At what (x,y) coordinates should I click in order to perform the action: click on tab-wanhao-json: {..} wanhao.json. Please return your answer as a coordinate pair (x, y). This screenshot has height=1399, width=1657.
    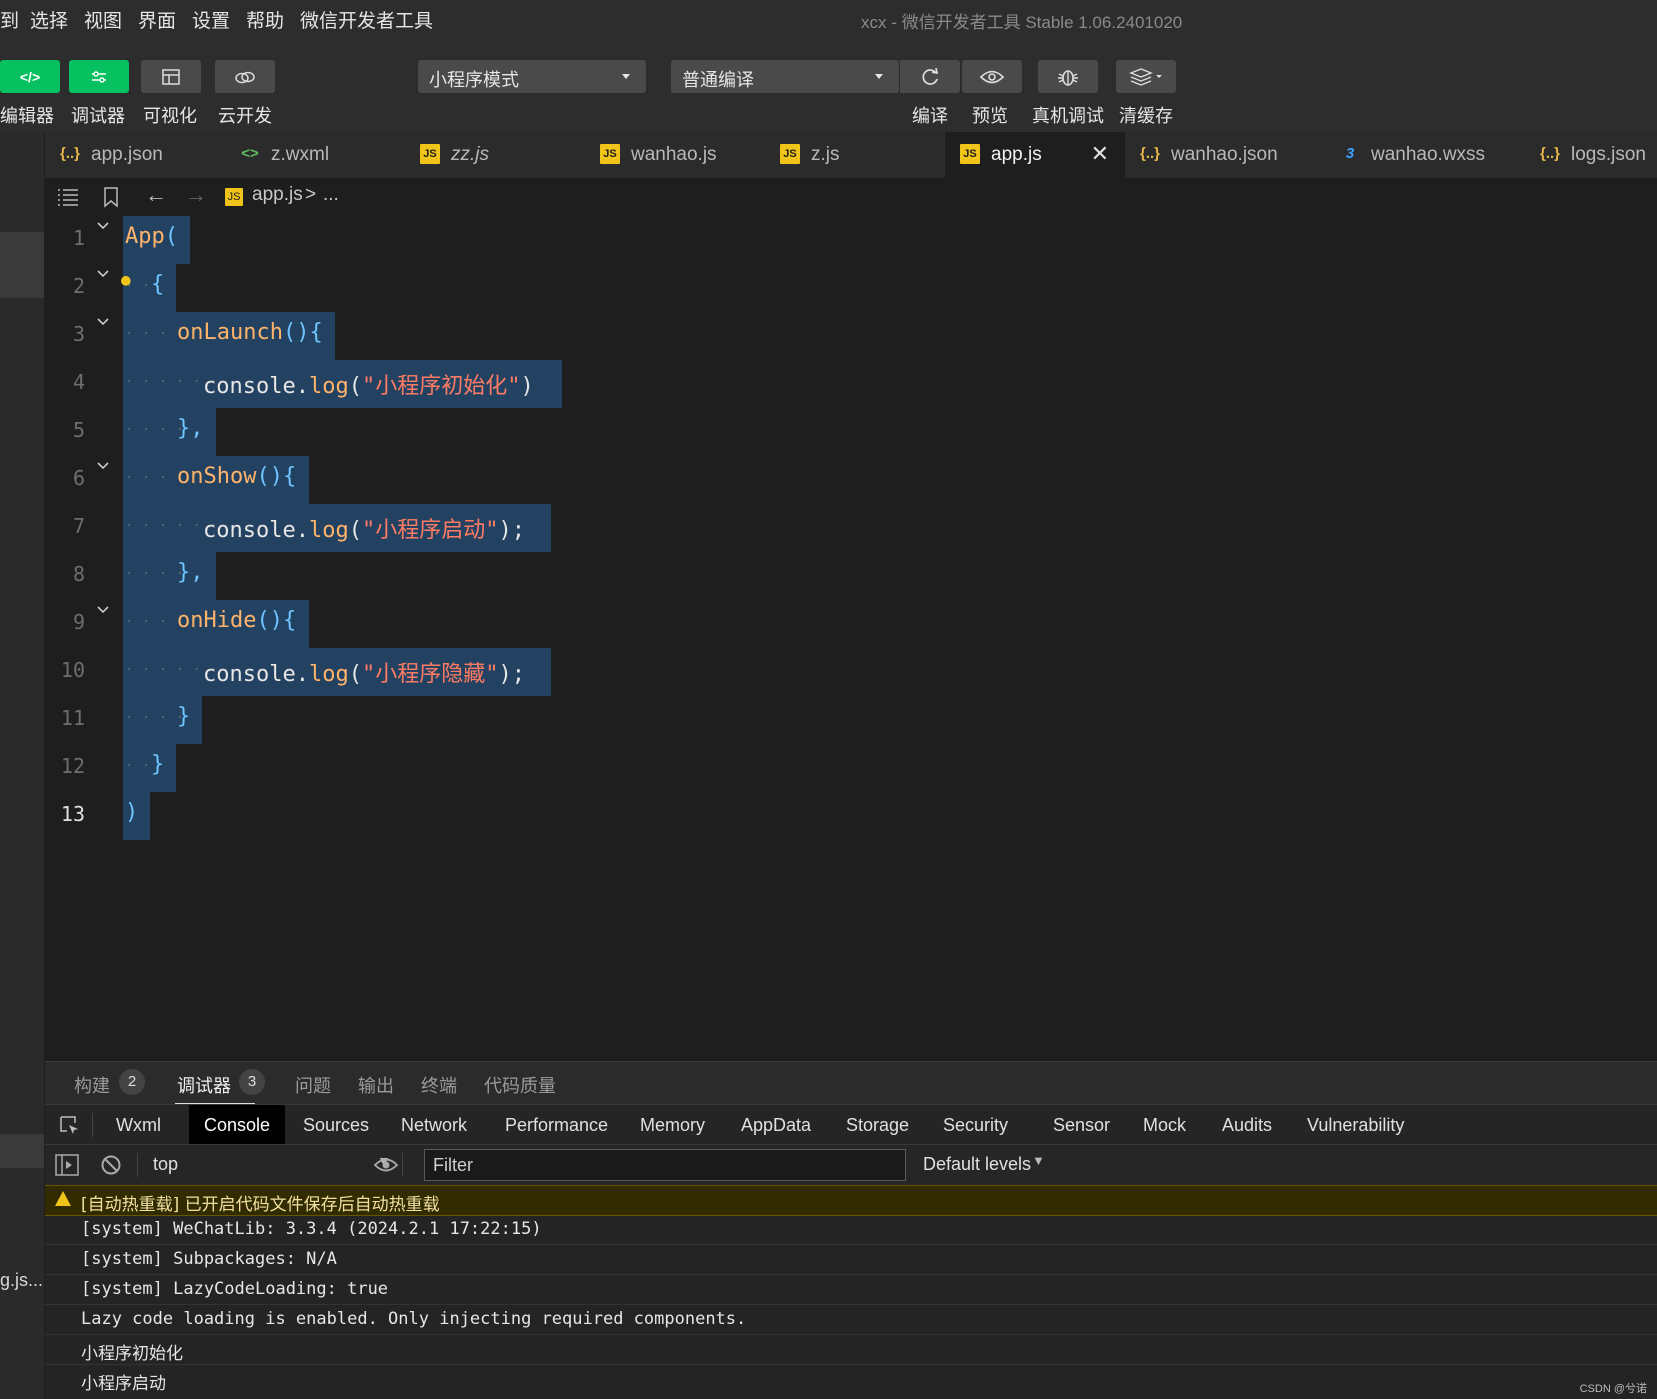
    Looking at the image, I should click on (1225, 155).